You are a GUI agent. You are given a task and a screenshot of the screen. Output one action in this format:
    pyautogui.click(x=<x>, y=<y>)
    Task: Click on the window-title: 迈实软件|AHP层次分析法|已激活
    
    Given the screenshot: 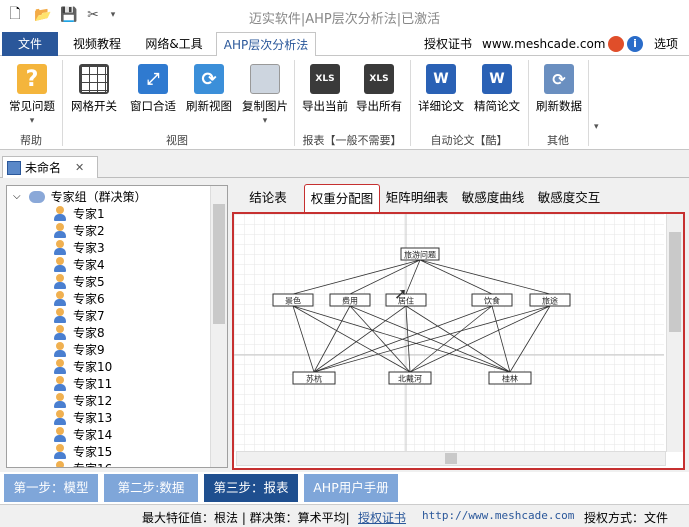 What is the action you would take?
    pyautogui.click(x=344, y=19)
    